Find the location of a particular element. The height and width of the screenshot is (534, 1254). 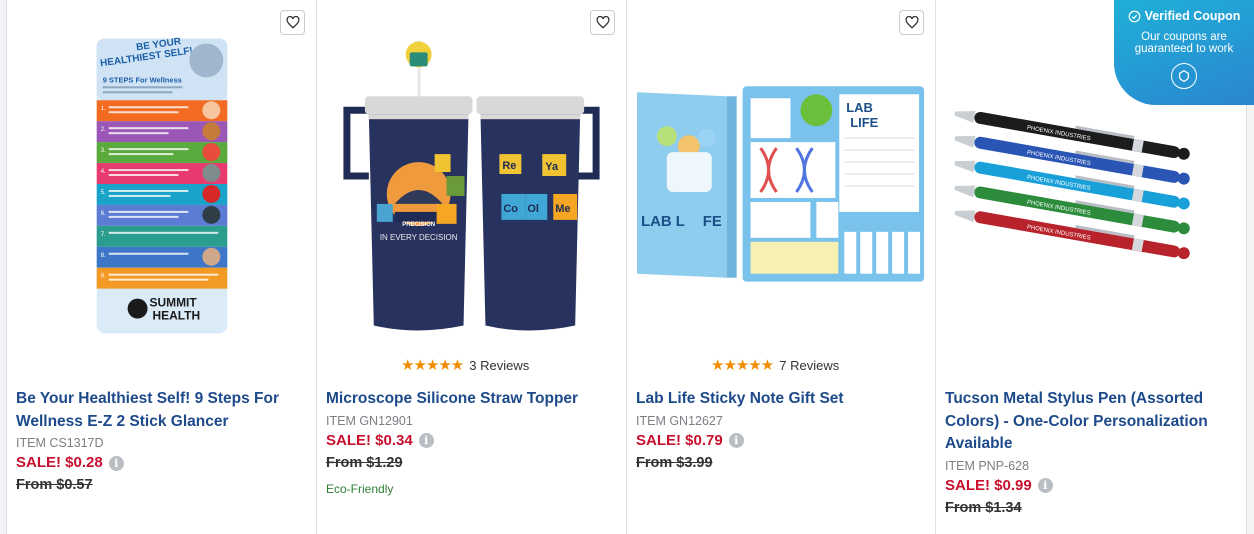

original-price: From $0.57 is located at coordinates (54, 485).